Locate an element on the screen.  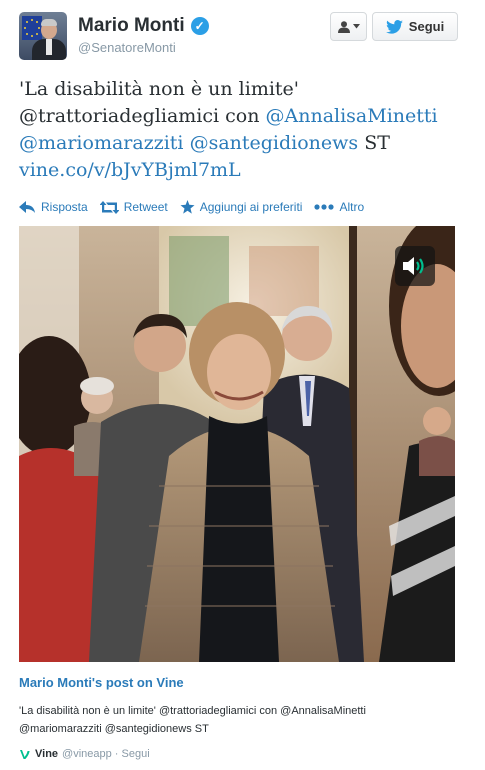
reply-icon is located at coordinates (27, 206).